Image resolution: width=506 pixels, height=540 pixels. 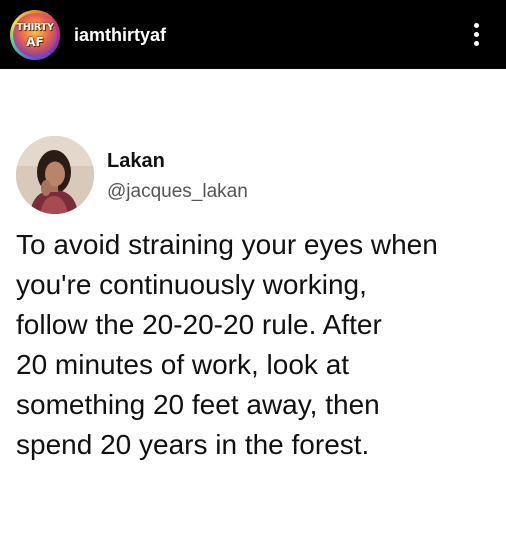 I want to click on account-avatar: THIRTY AF, so click(x=35, y=35).